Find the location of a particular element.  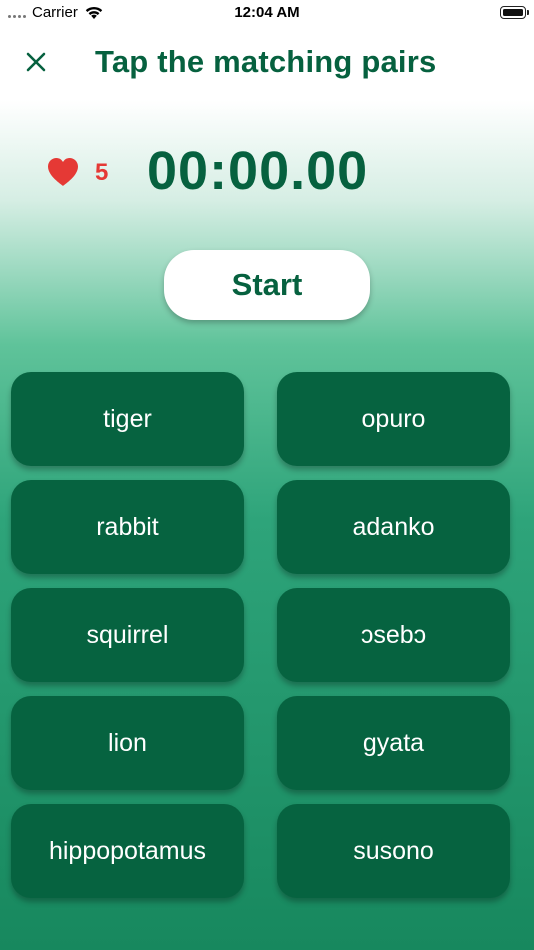

close-icon is located at coordinates (36, 62).